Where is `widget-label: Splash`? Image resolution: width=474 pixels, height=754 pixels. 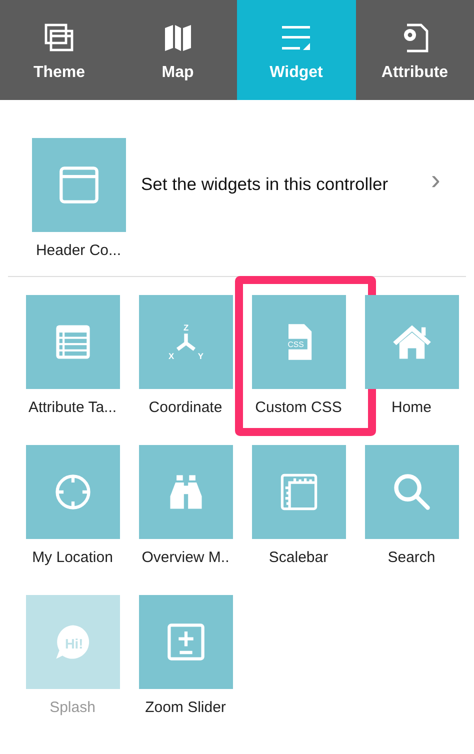
widget-label: Splash is located at coordinates (73, 707).